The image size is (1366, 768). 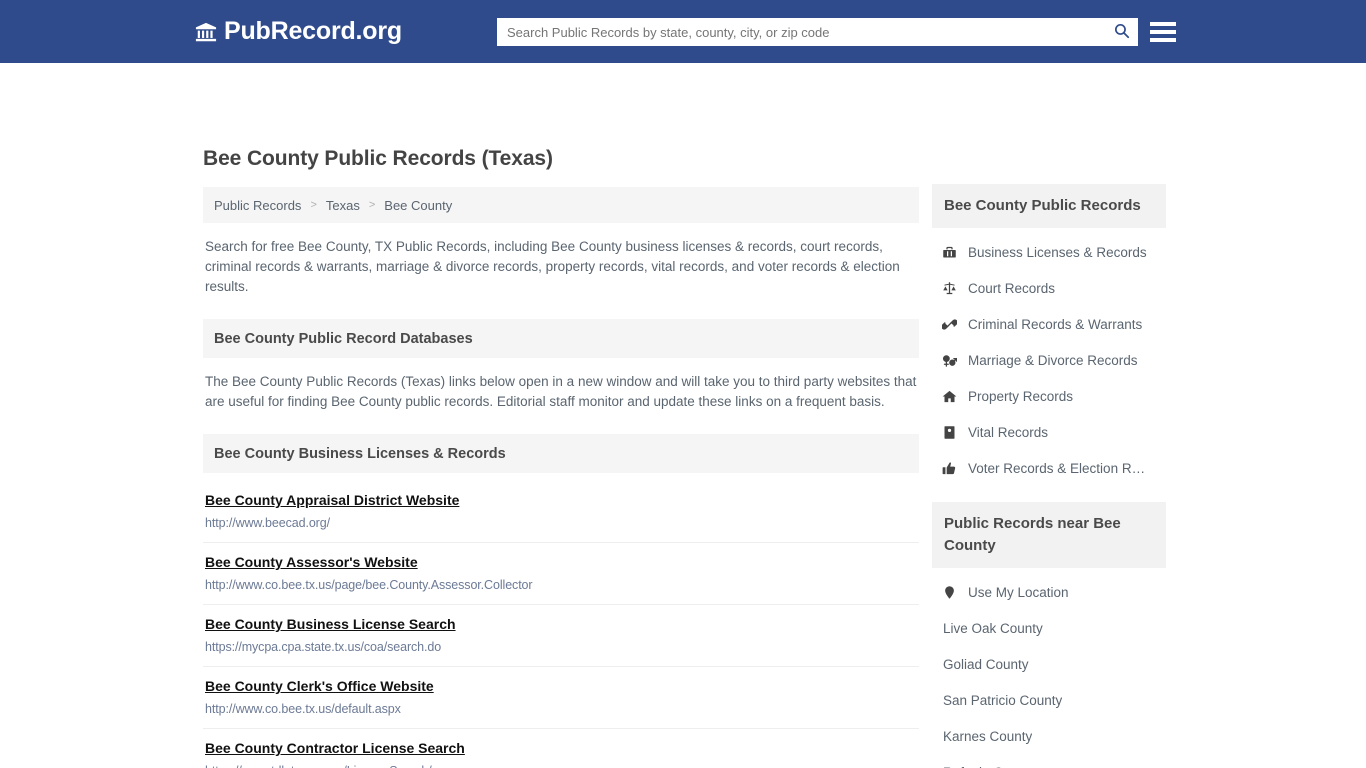 I want to click on scales-of-justice-icon, so click(x=949, y=288).